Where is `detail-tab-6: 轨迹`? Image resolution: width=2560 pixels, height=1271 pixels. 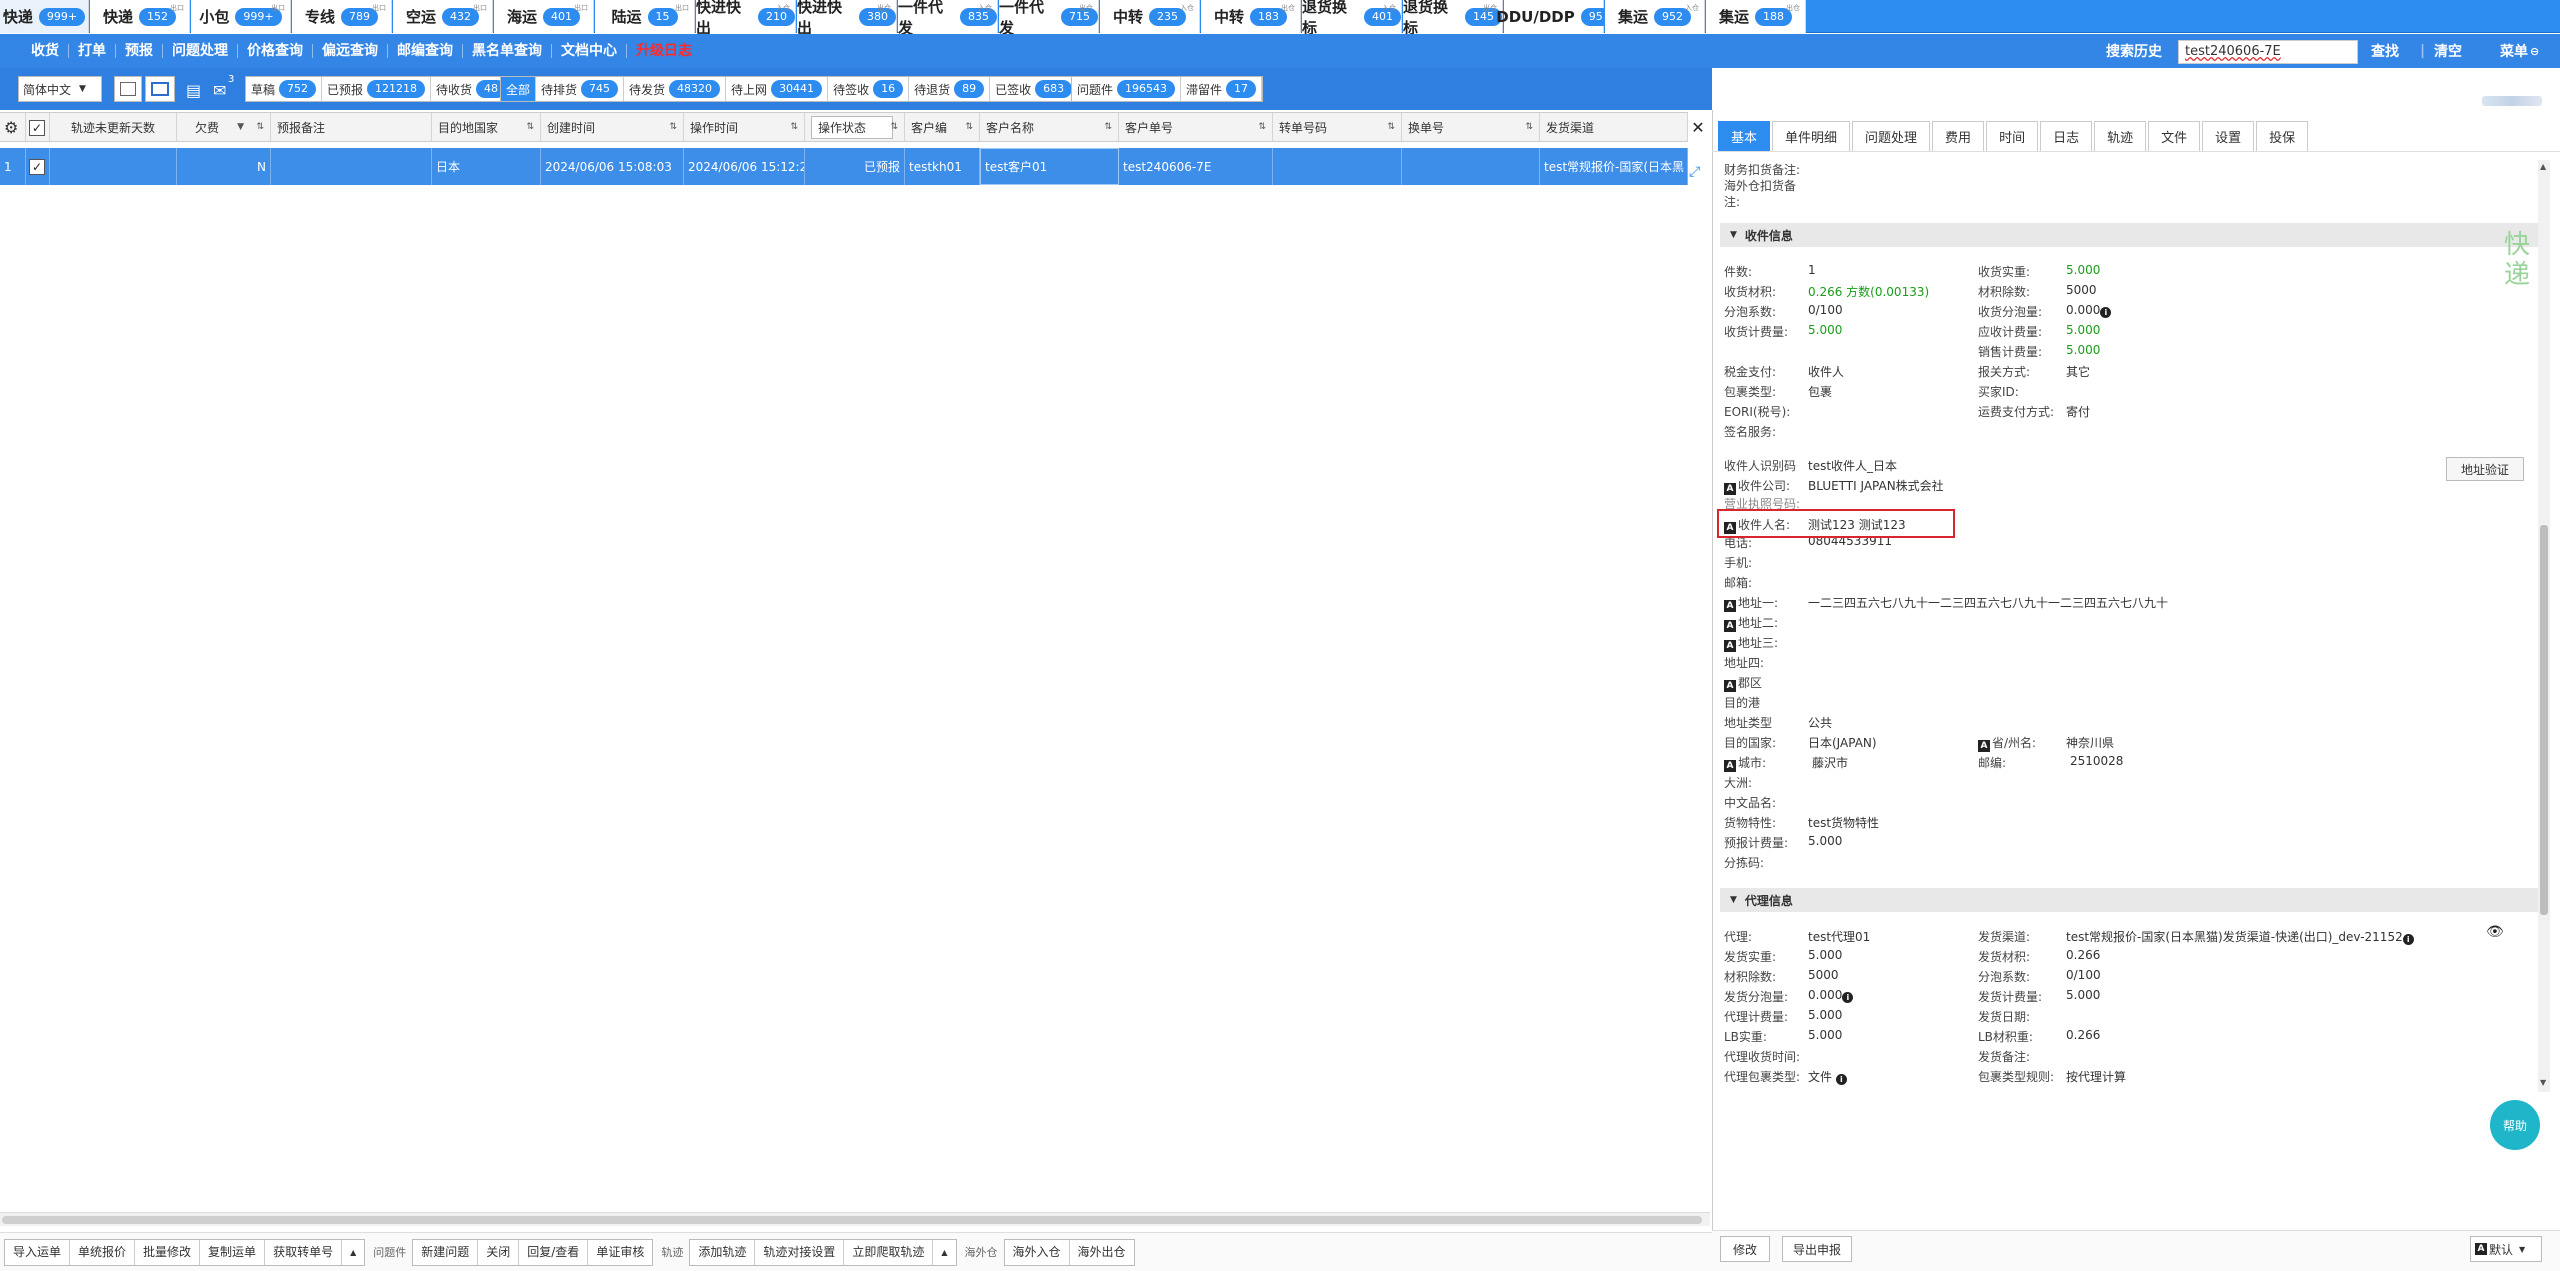
detail-tab-6: 轨迹 is located at coordinates (2120, 136).